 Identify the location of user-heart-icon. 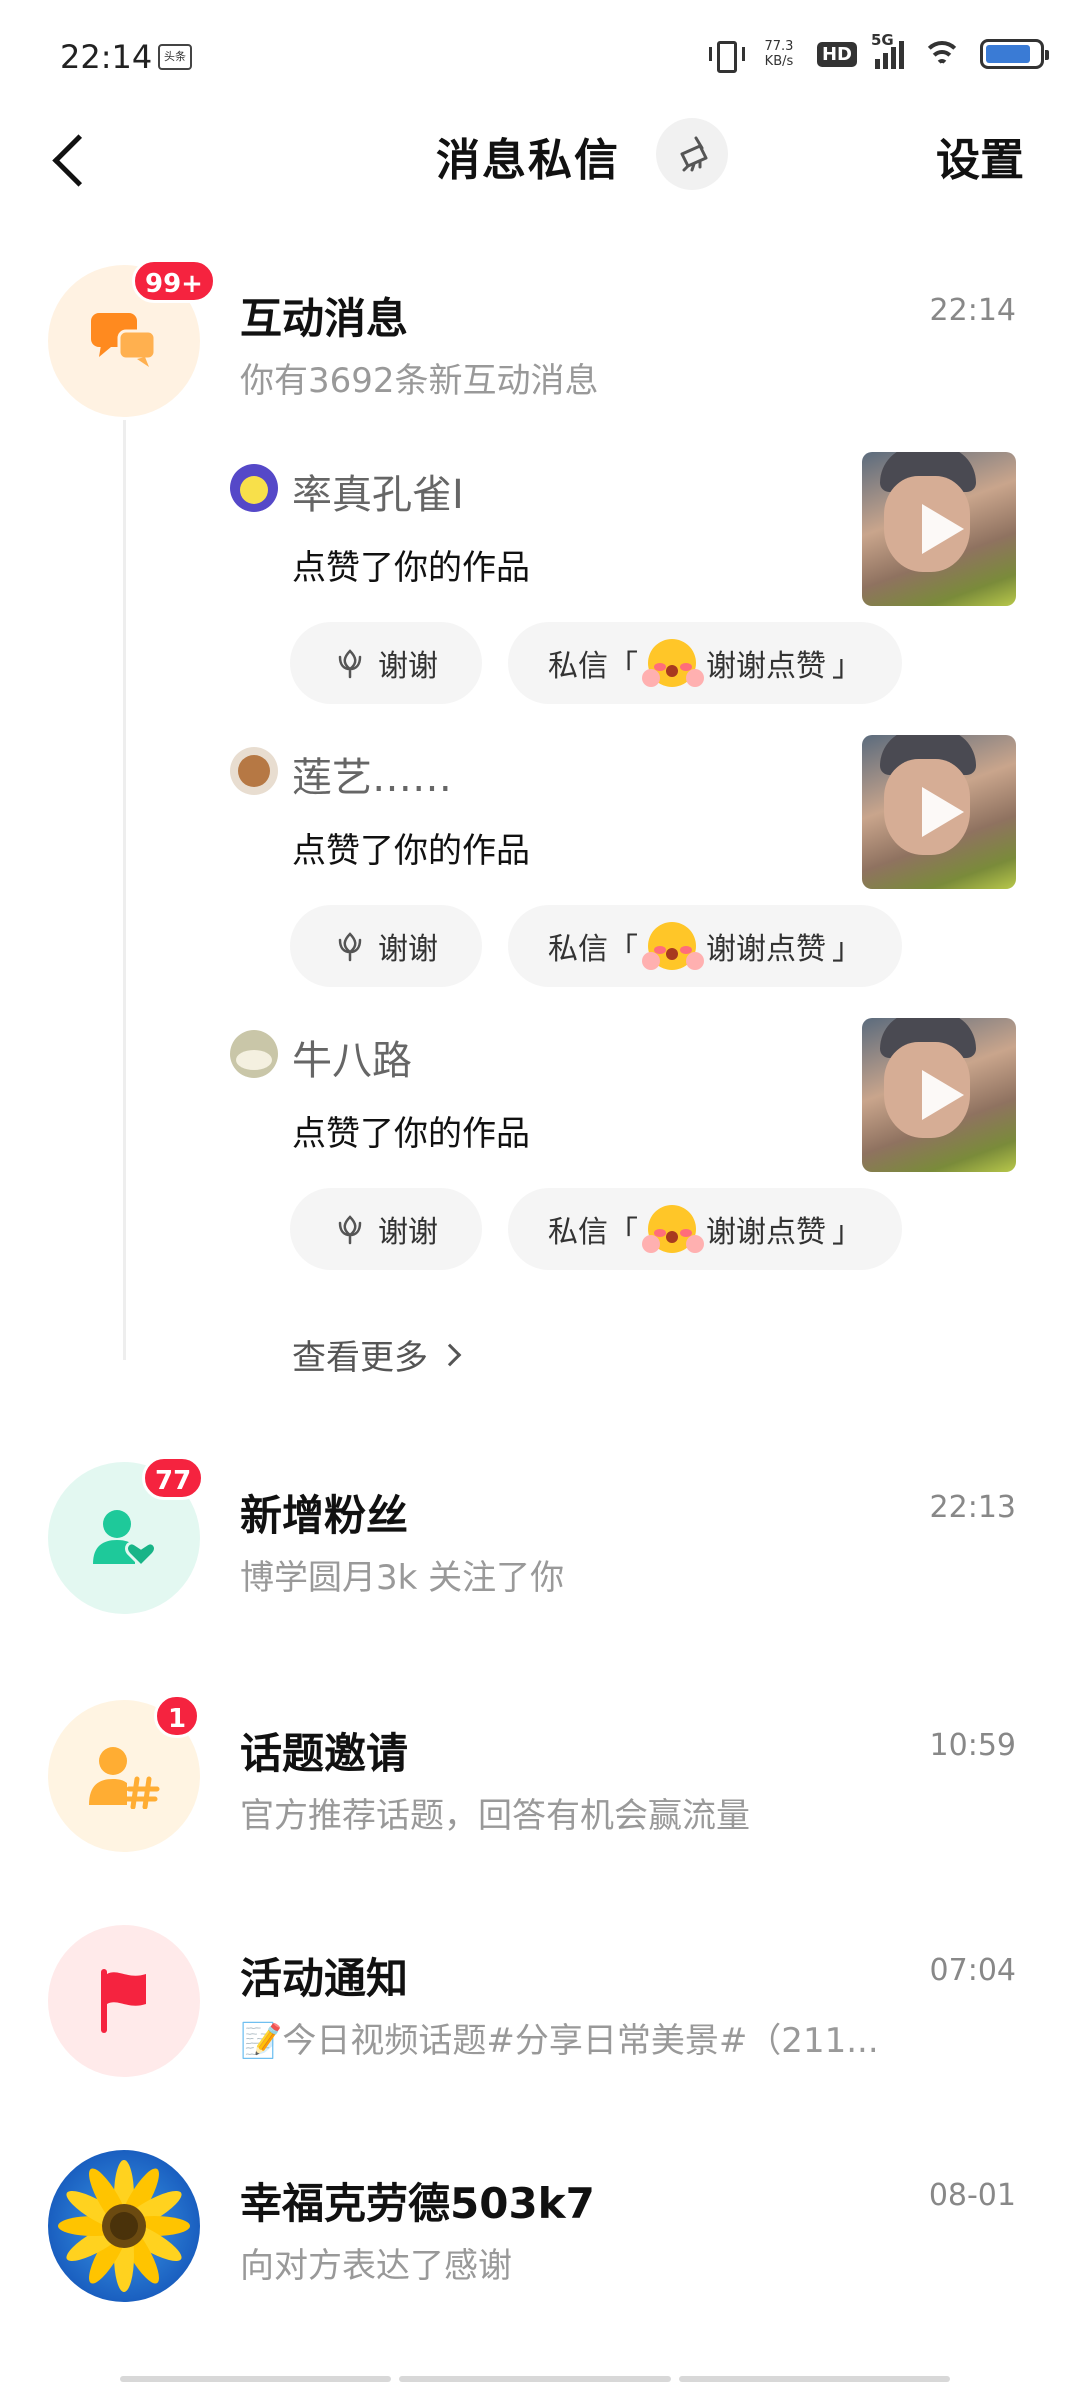
(125, 1539).